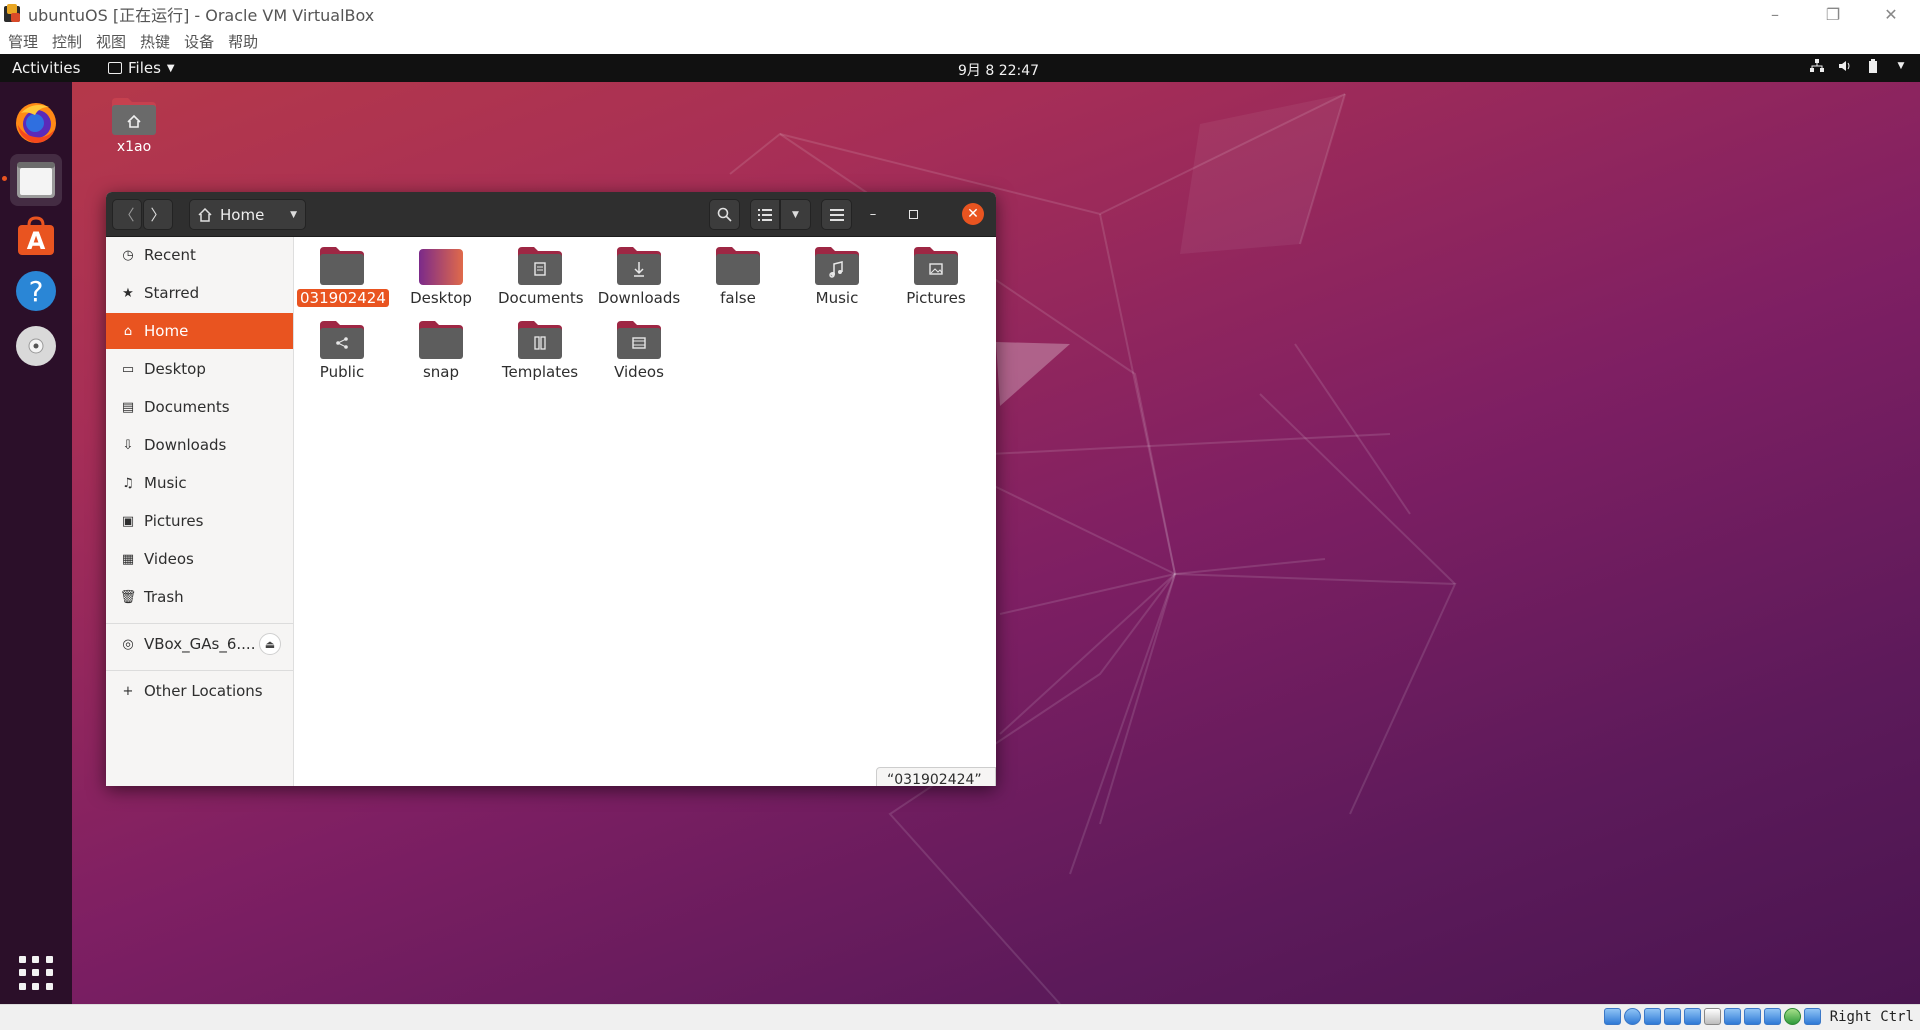 The height and width of the screenshot is (1030, 1920). What do you see at coordinates (441, 350) in the screenshot?
I see `file-item-snap: snap` at bounding box center [441, 350].